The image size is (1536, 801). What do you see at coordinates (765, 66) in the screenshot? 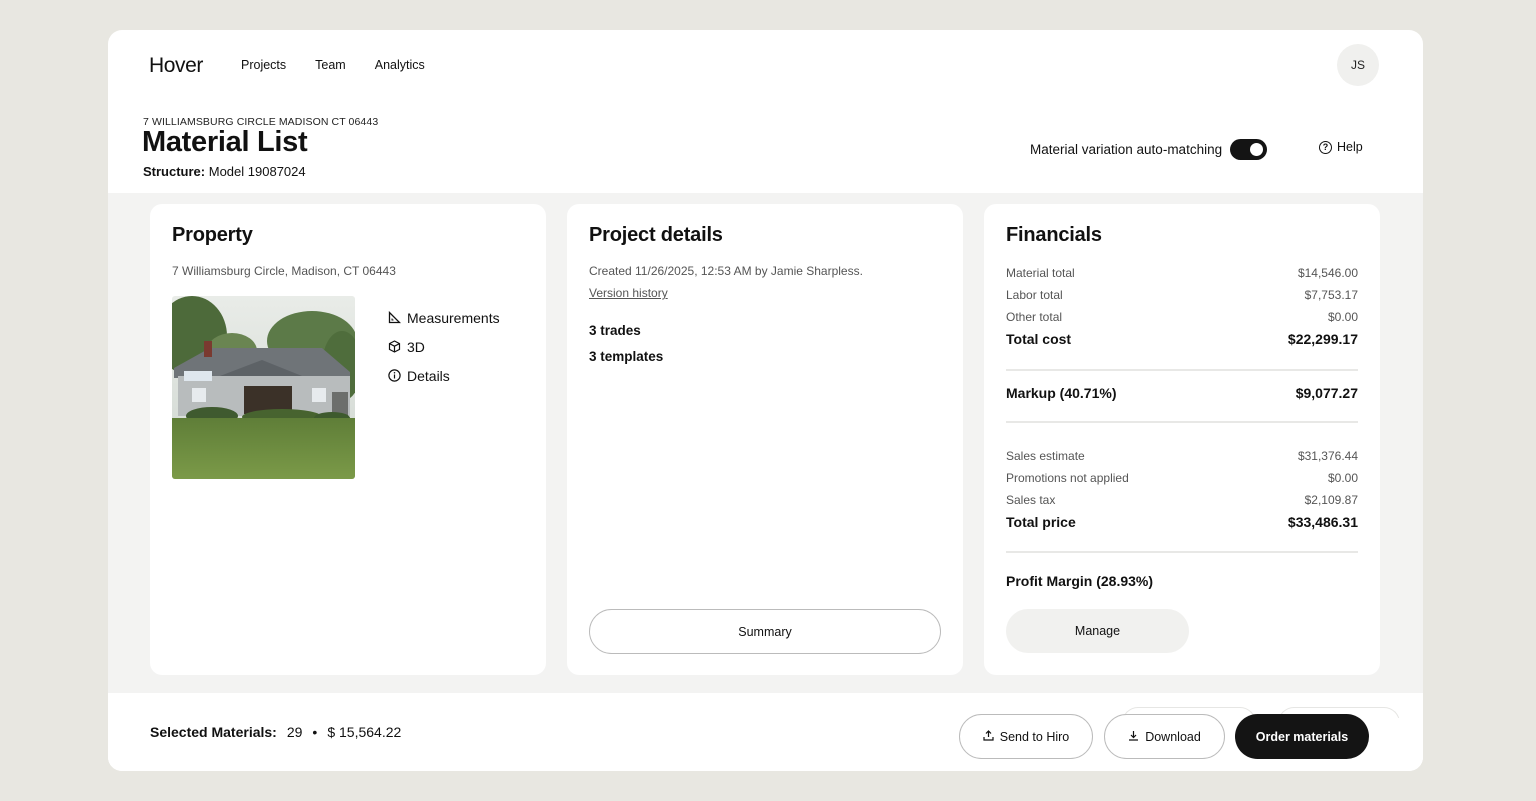
I see `top-nav: Hover Projects Team Analytics JS` at bounding box center [765, 66].